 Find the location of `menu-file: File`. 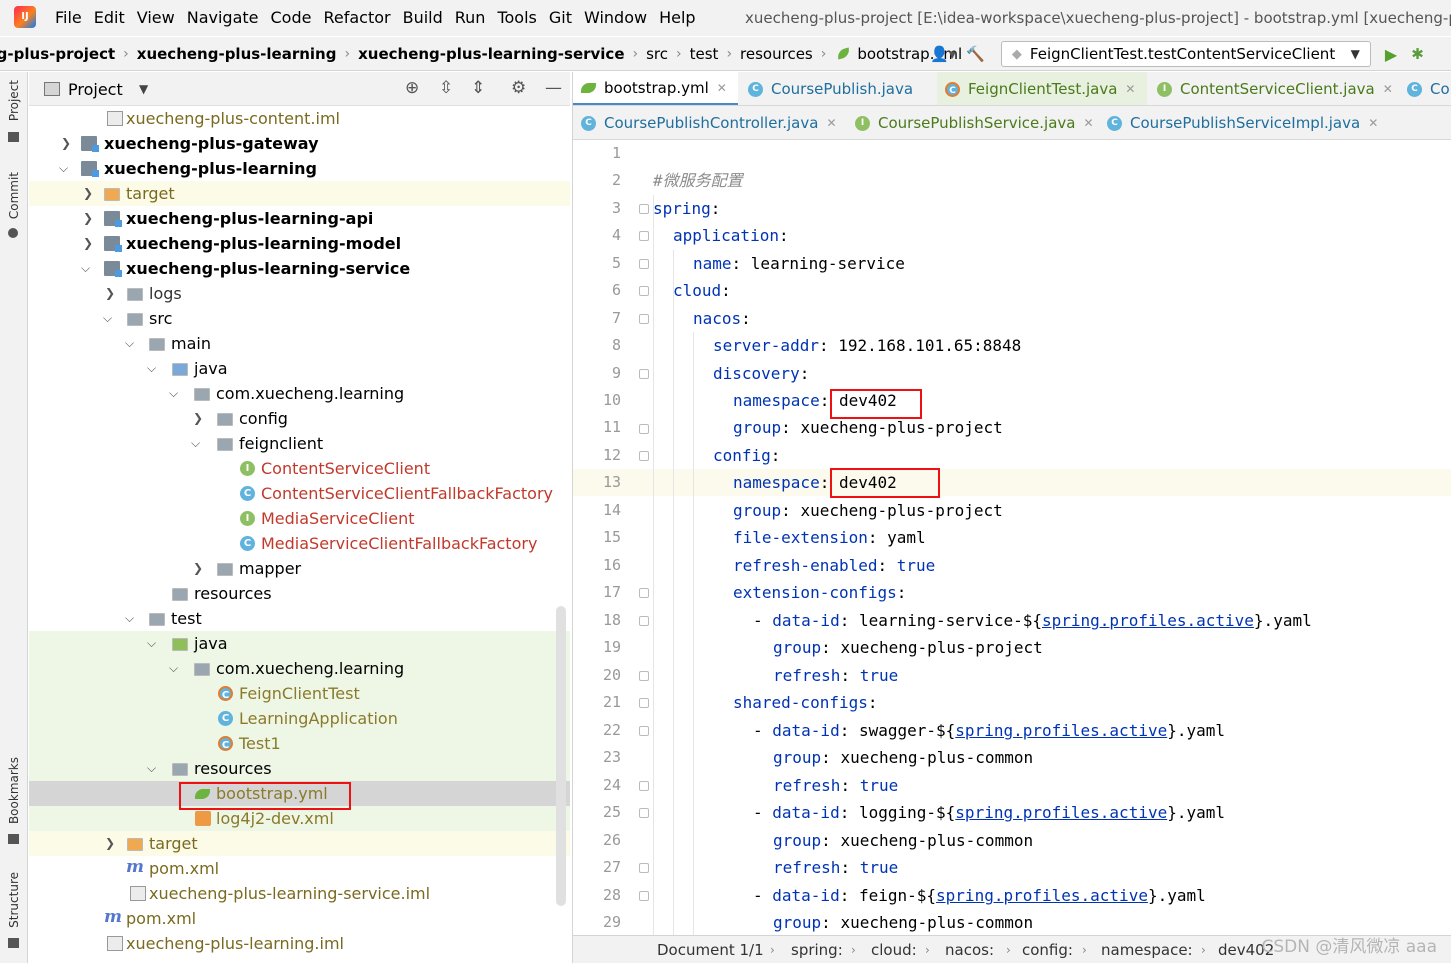

menu-file: File is located at coordinates (68, 17).